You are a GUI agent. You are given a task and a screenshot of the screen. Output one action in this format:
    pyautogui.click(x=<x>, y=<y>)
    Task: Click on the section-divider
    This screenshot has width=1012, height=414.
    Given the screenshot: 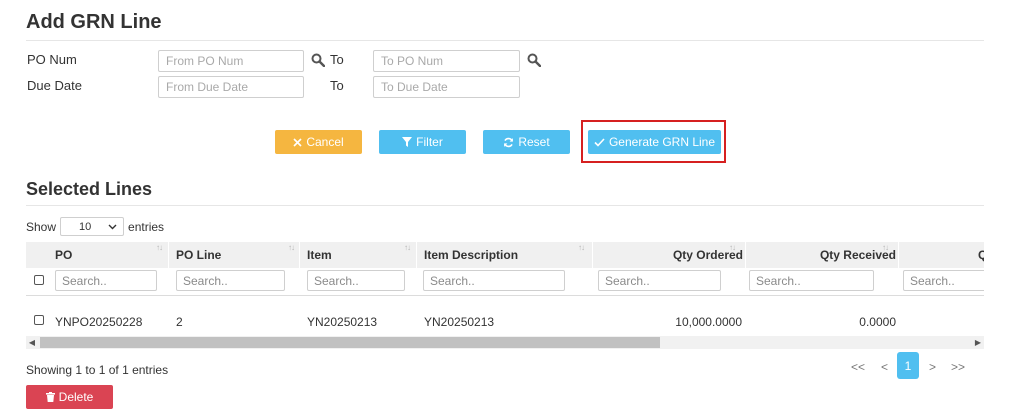 What is the action you would take?
    pyautogui.click(x=505, y=205)
    